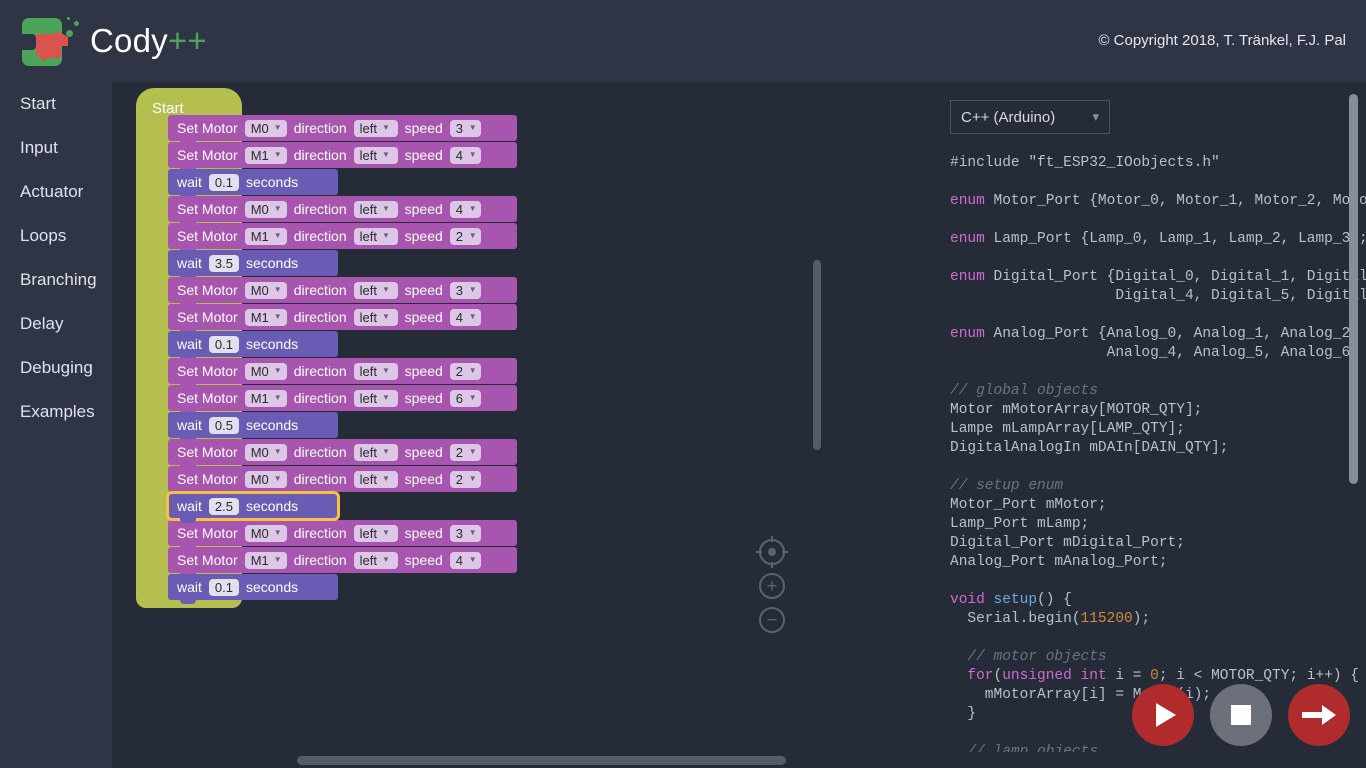 This screenshot has width=1366, height=768. I want to click on sidebar-item-branching: Branching, so click(56, 280).